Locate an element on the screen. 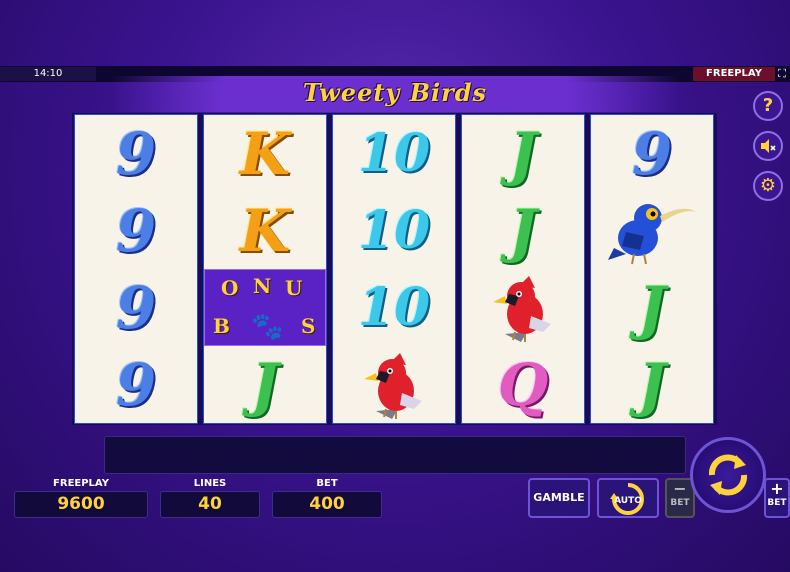  freeplay-mode-badge: FREEPLAY is located at coordinates (734, 74).